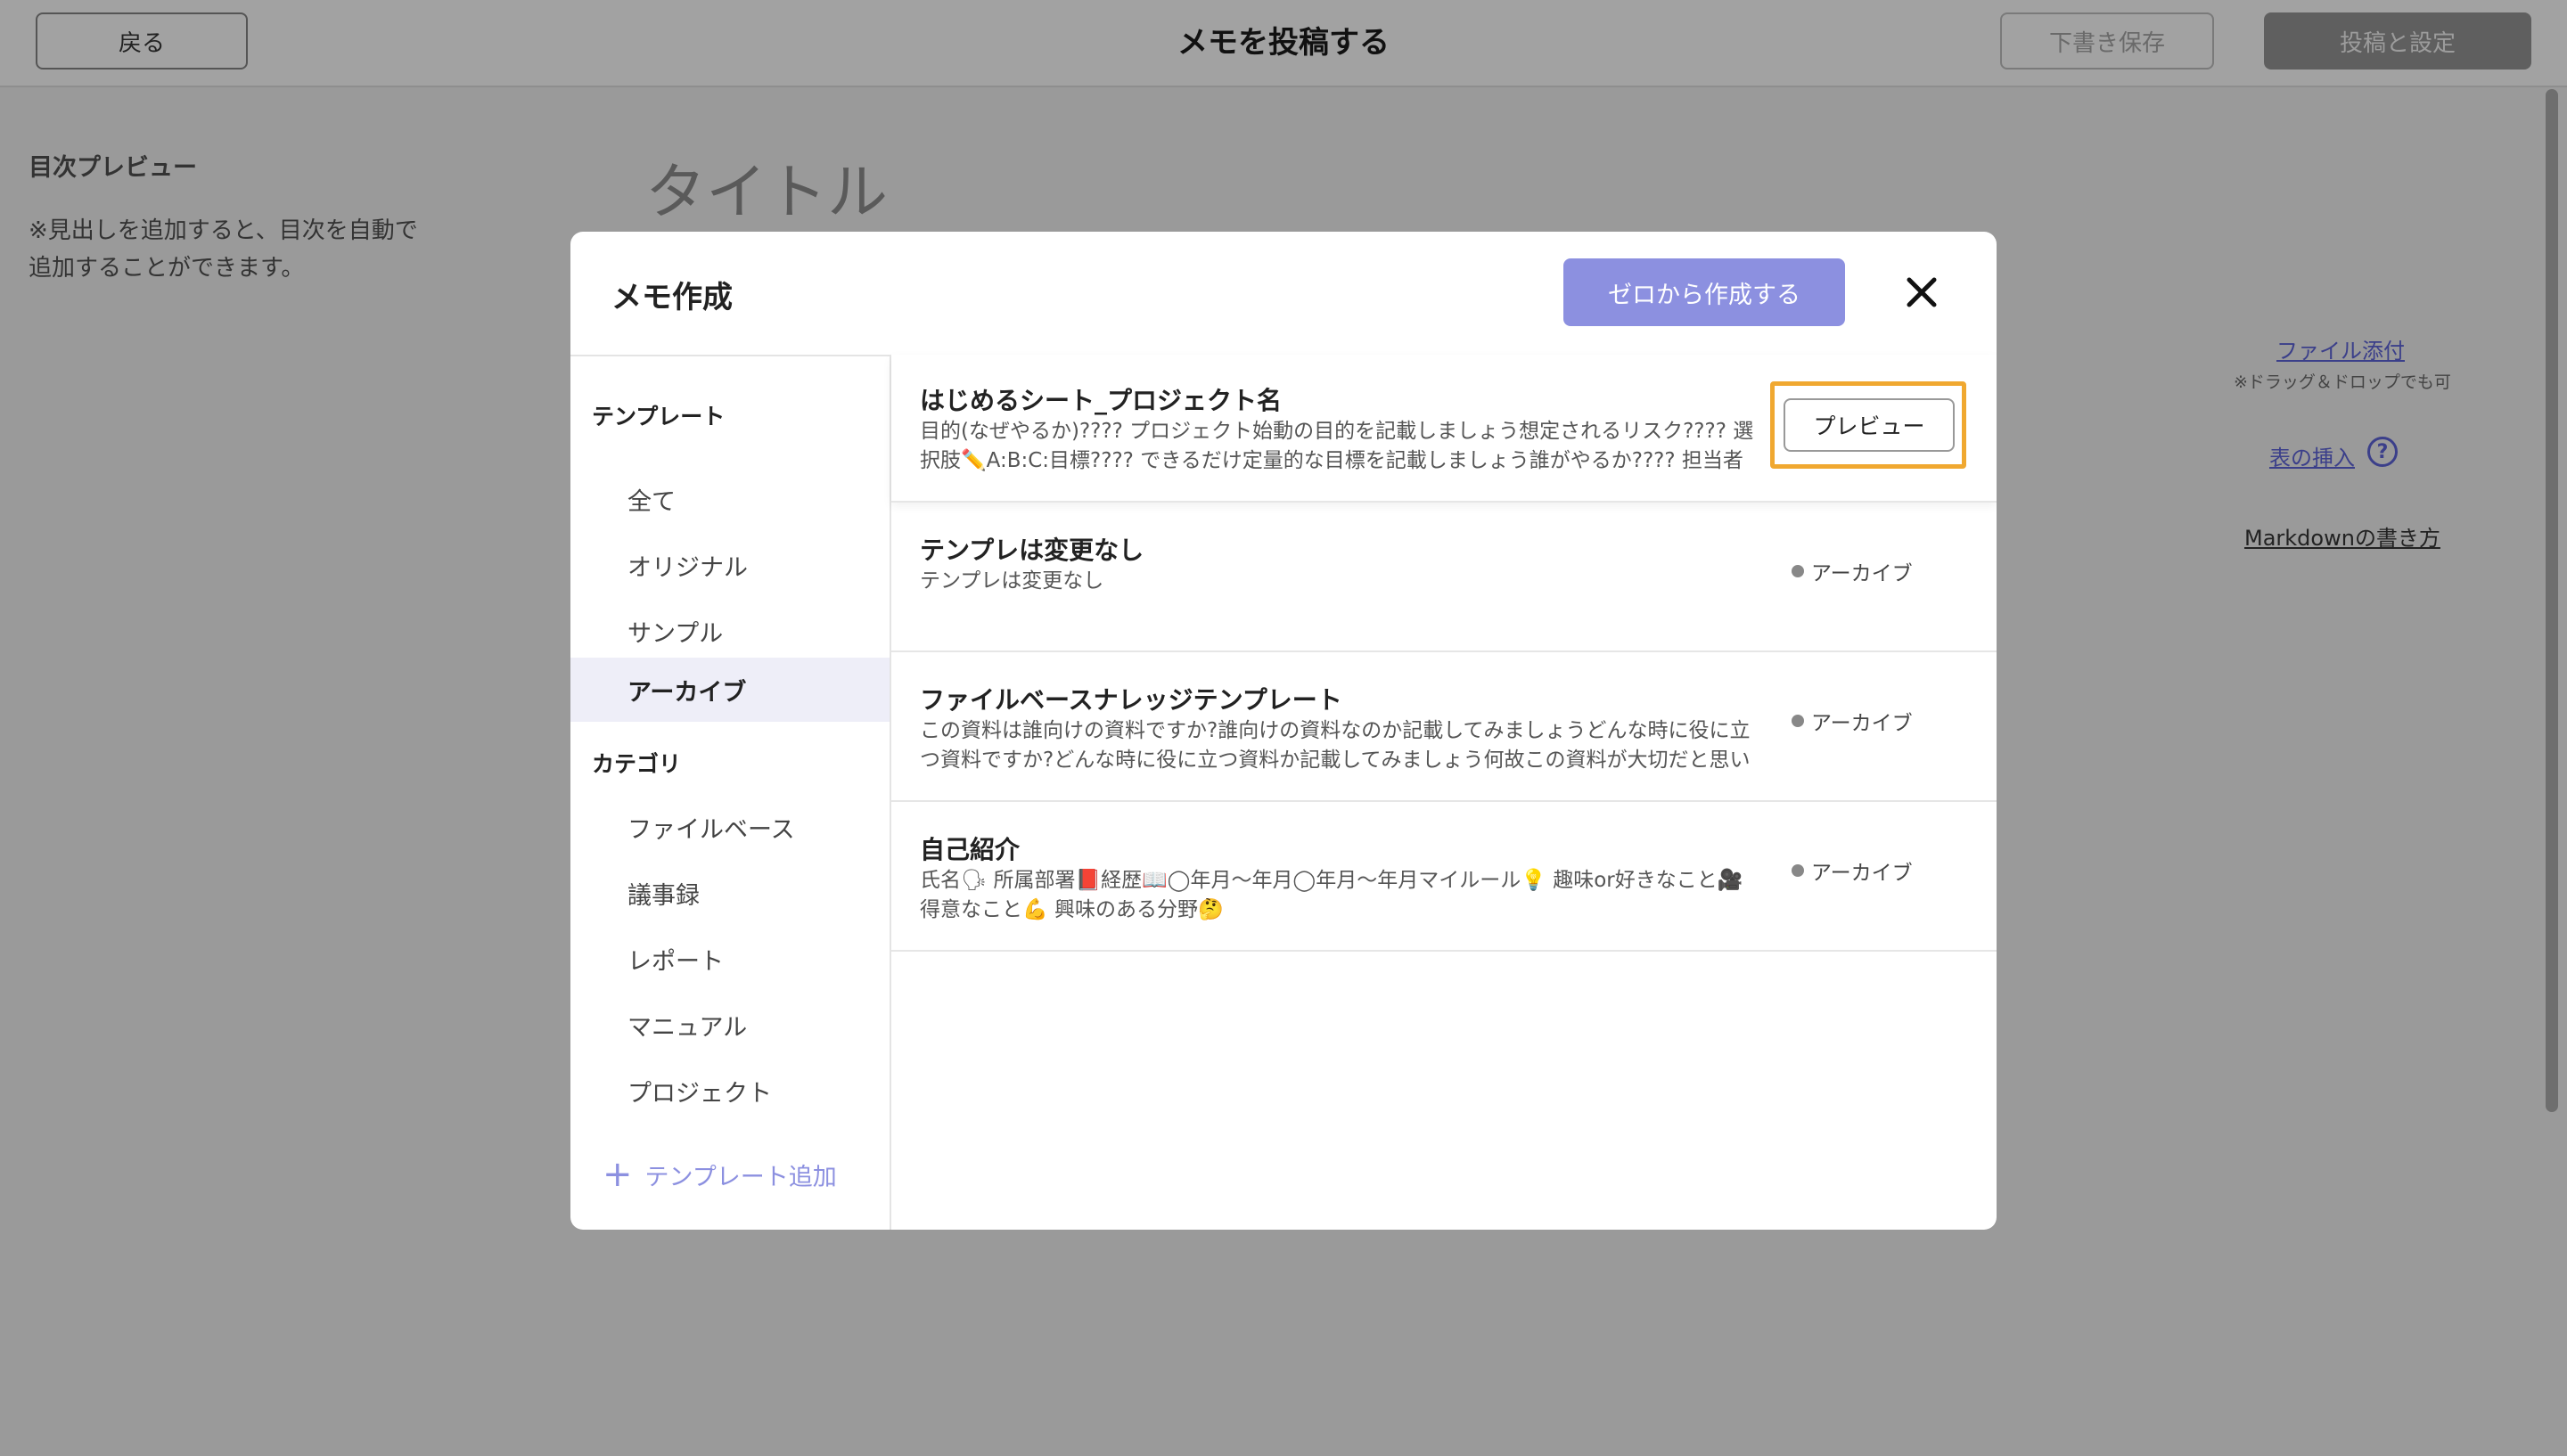  I want to click on post-and-settings-button: 投稿と設定, so click(2397, 41).